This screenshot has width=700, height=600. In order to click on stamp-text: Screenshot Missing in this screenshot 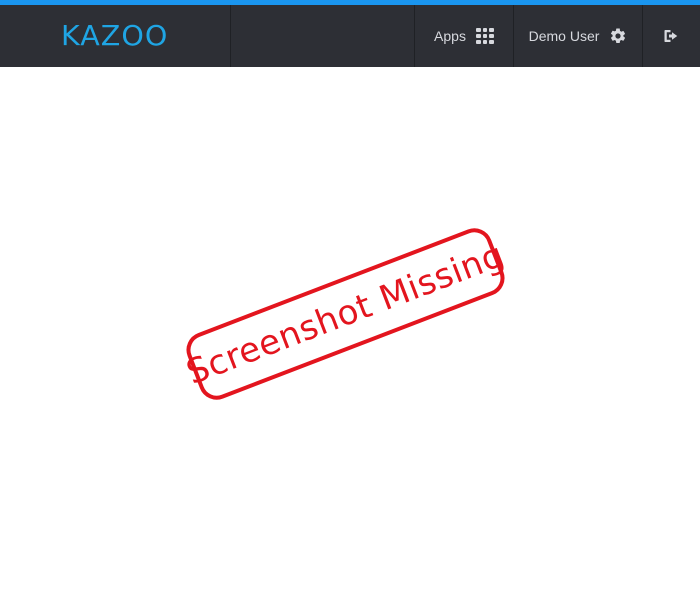, I will do `click(345, 314)`.